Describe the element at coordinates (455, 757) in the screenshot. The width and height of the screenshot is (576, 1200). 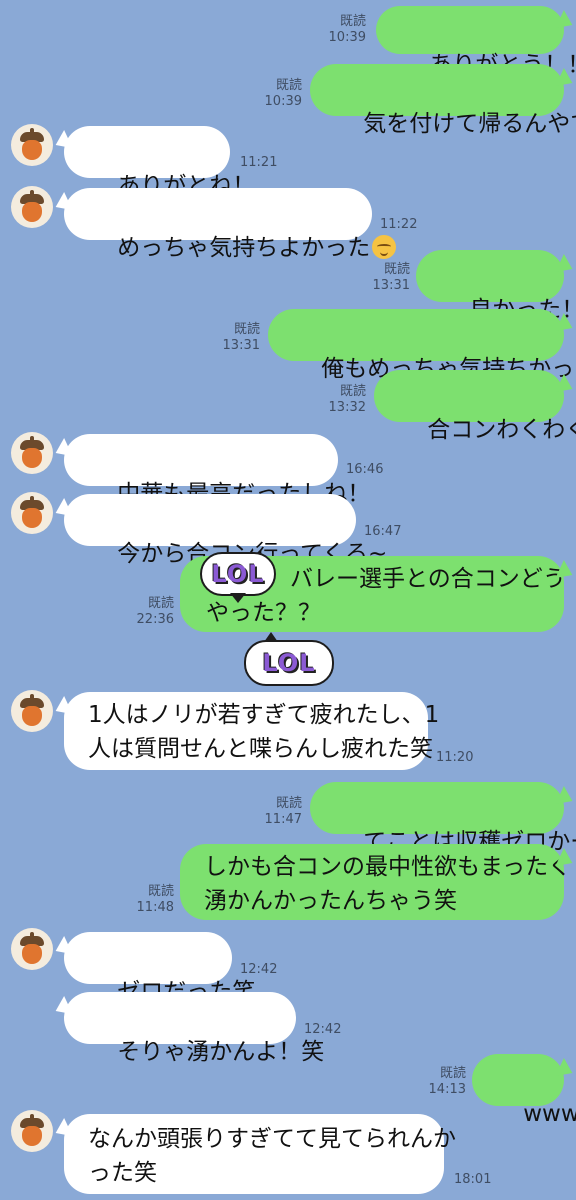
I see `message-time: 11:20` at that location.